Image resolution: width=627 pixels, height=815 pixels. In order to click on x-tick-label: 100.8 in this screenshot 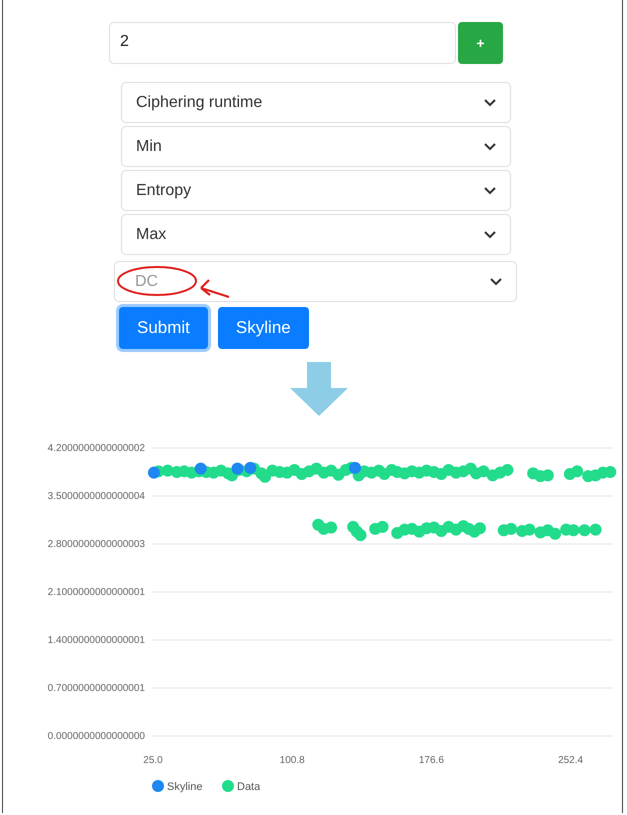, I will do `click(292, 760)`.